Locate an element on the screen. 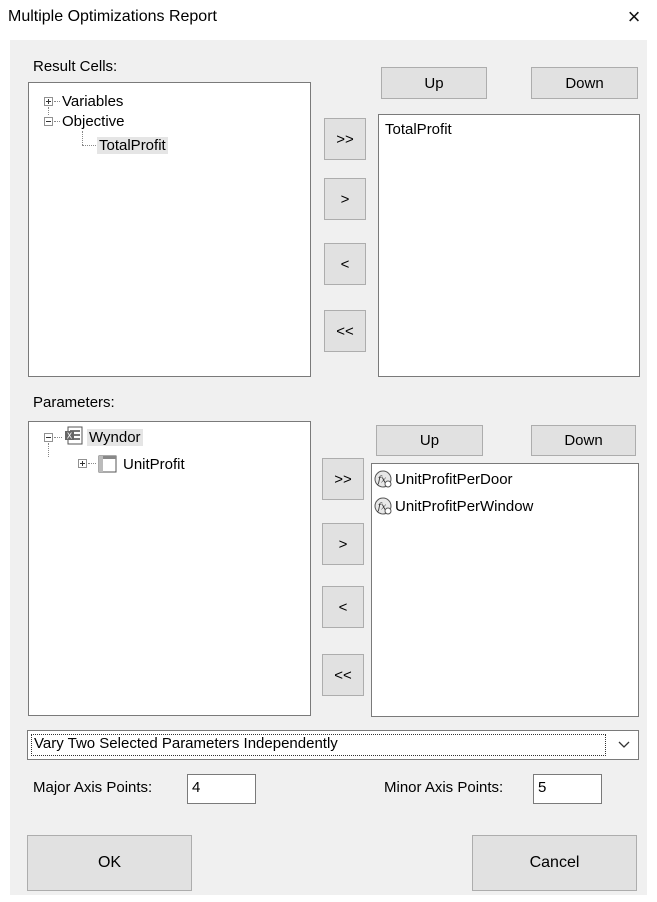  title-bar: Multiple Optimizations Report × is located at coordinates (328, 19).